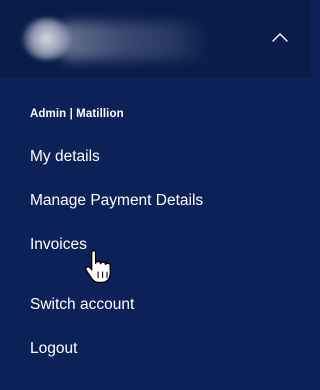 The image size is (320, 390). What do you see at coordinates (116, 201) in the screenshot?
I see `menu-item-manage-payment-details: Manage Payment Details` at bounding box center [116, 201].